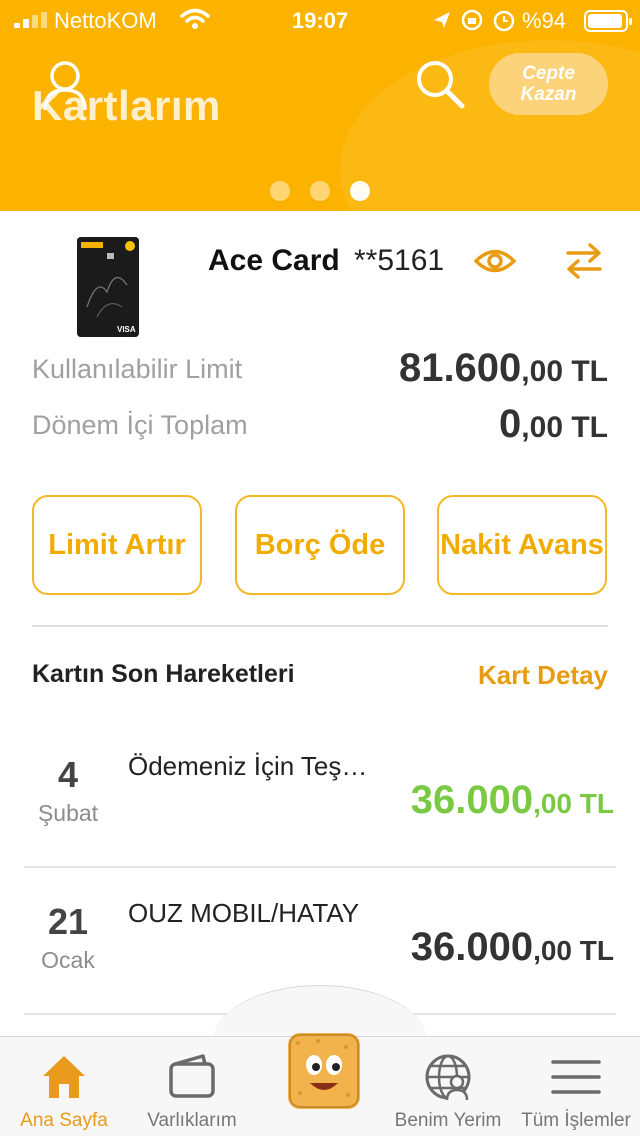 Image resolution: width=640 pixels, height=1136 pixels. I want to click on card-name: Ace Card, so click(274, 260).